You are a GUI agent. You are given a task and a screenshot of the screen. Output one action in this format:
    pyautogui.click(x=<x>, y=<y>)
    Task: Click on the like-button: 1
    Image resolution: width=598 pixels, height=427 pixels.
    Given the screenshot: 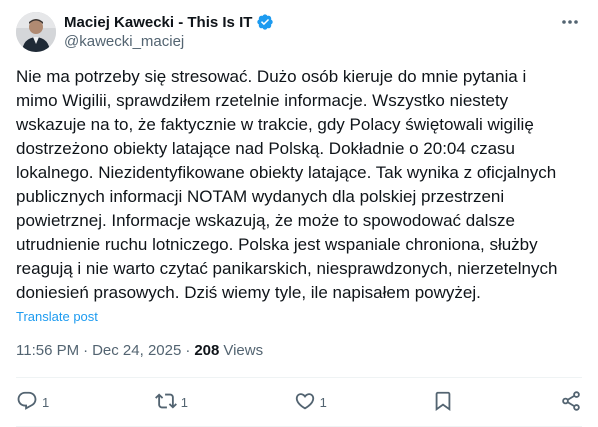 What is the action you would take?
    pyautogui.click(x=310, y=402)
    